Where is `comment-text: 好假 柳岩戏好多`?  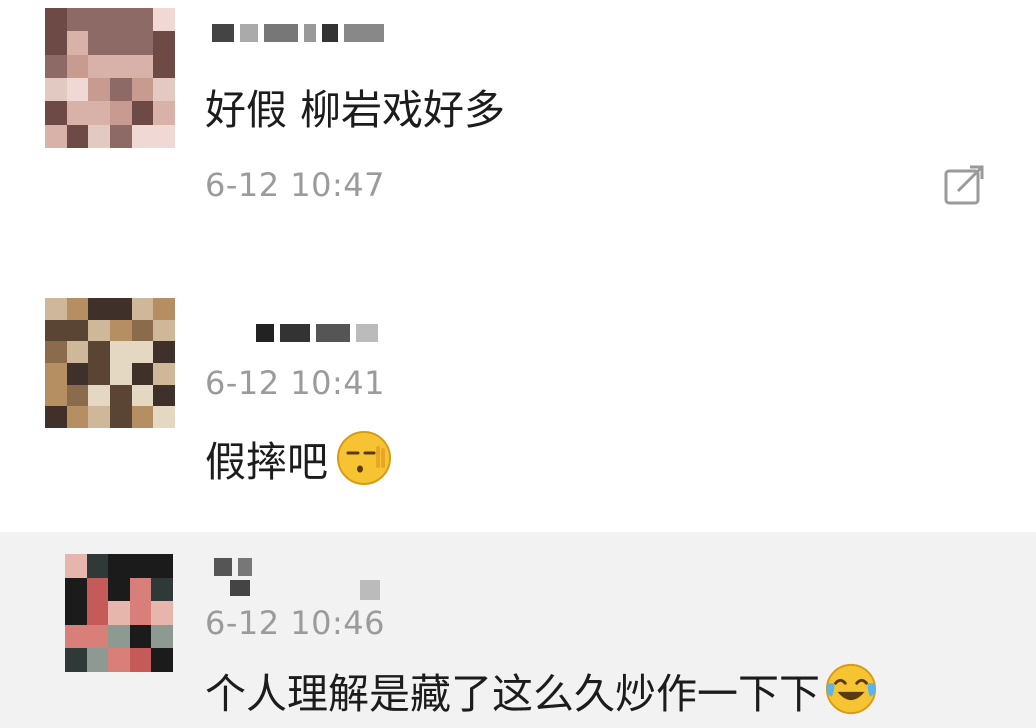 comment-text: 好假 柳岩戏好多 is located at coordinates (355, 110).